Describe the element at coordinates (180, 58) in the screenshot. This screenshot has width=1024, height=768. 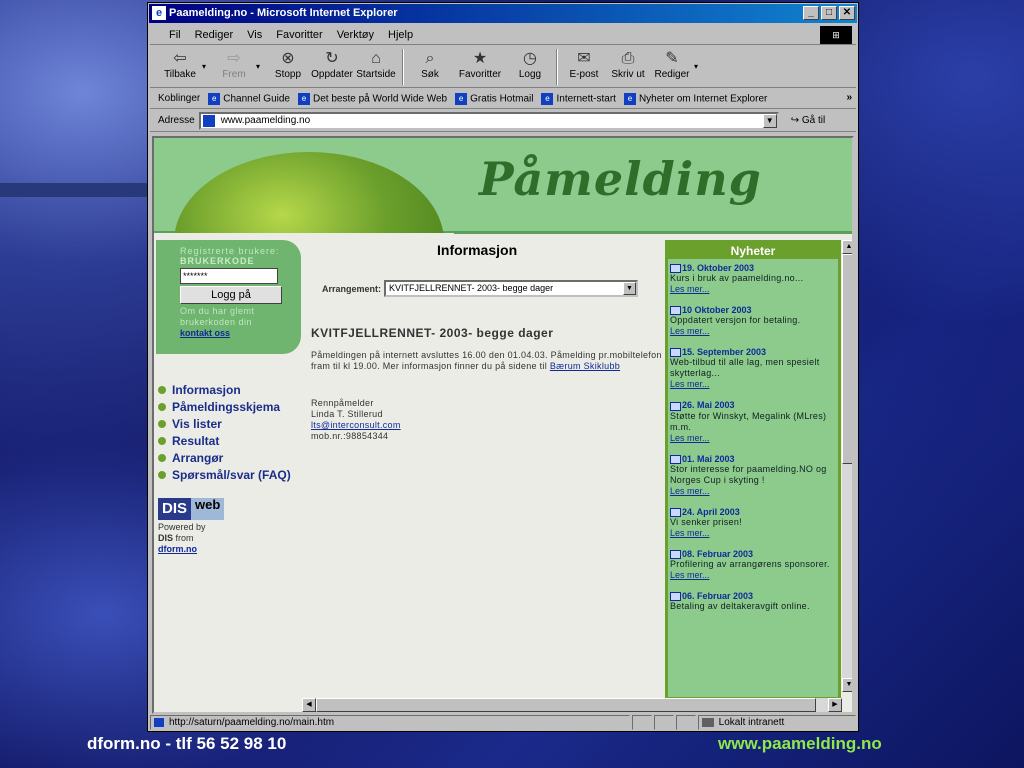
I see `back-arrow-icon: ⇦` at that location.